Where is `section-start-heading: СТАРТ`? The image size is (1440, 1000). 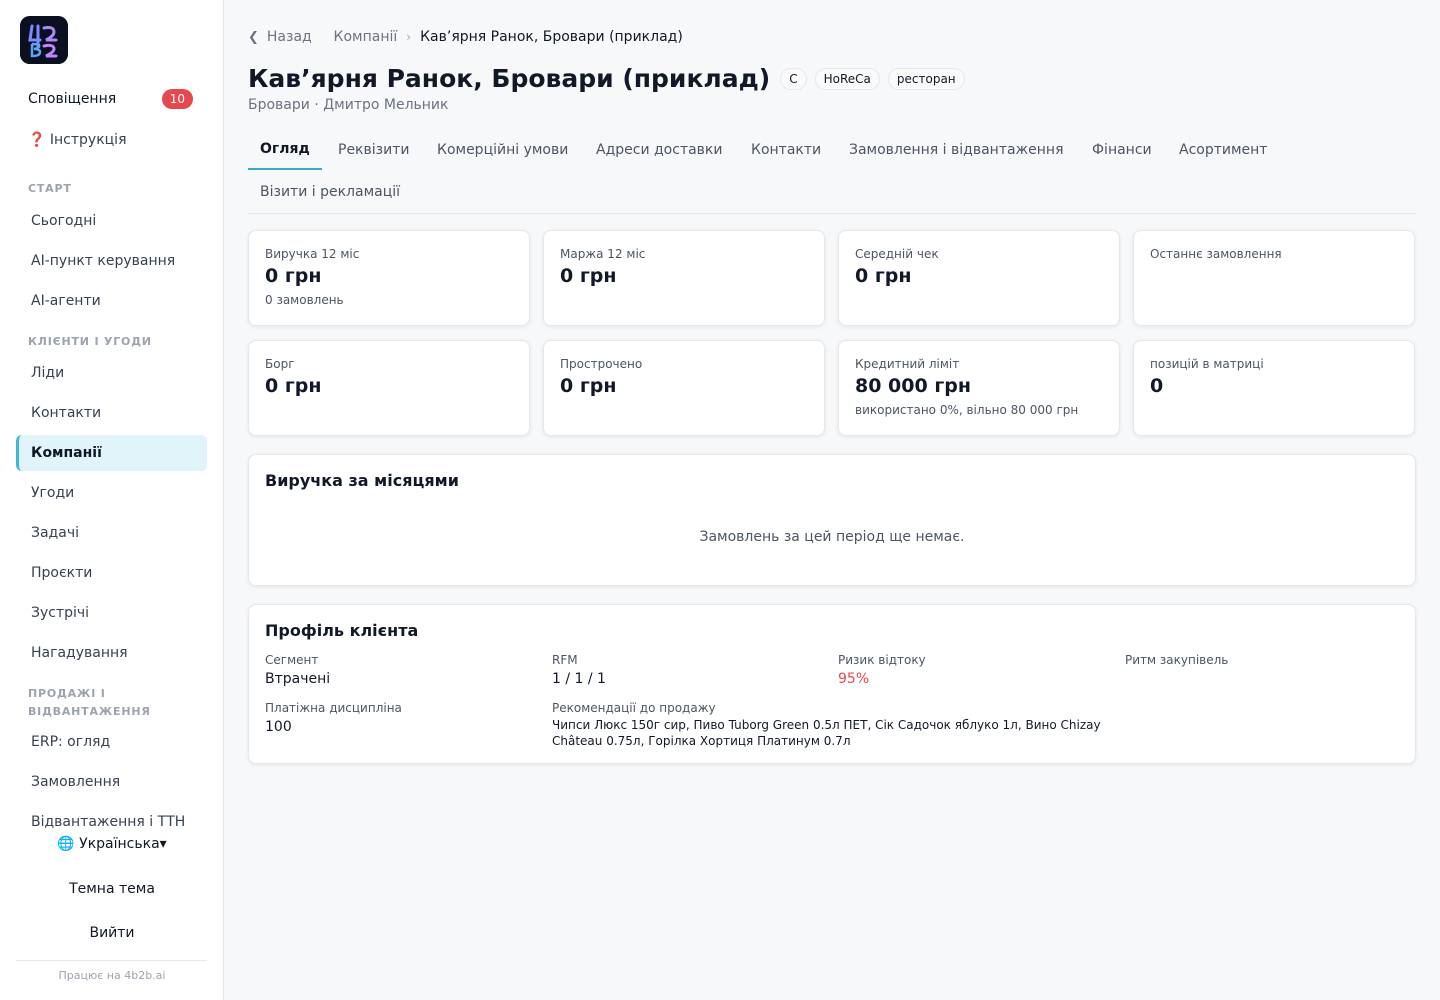 section-start-heading: СТАРТ is located at coordinates (50, 188).